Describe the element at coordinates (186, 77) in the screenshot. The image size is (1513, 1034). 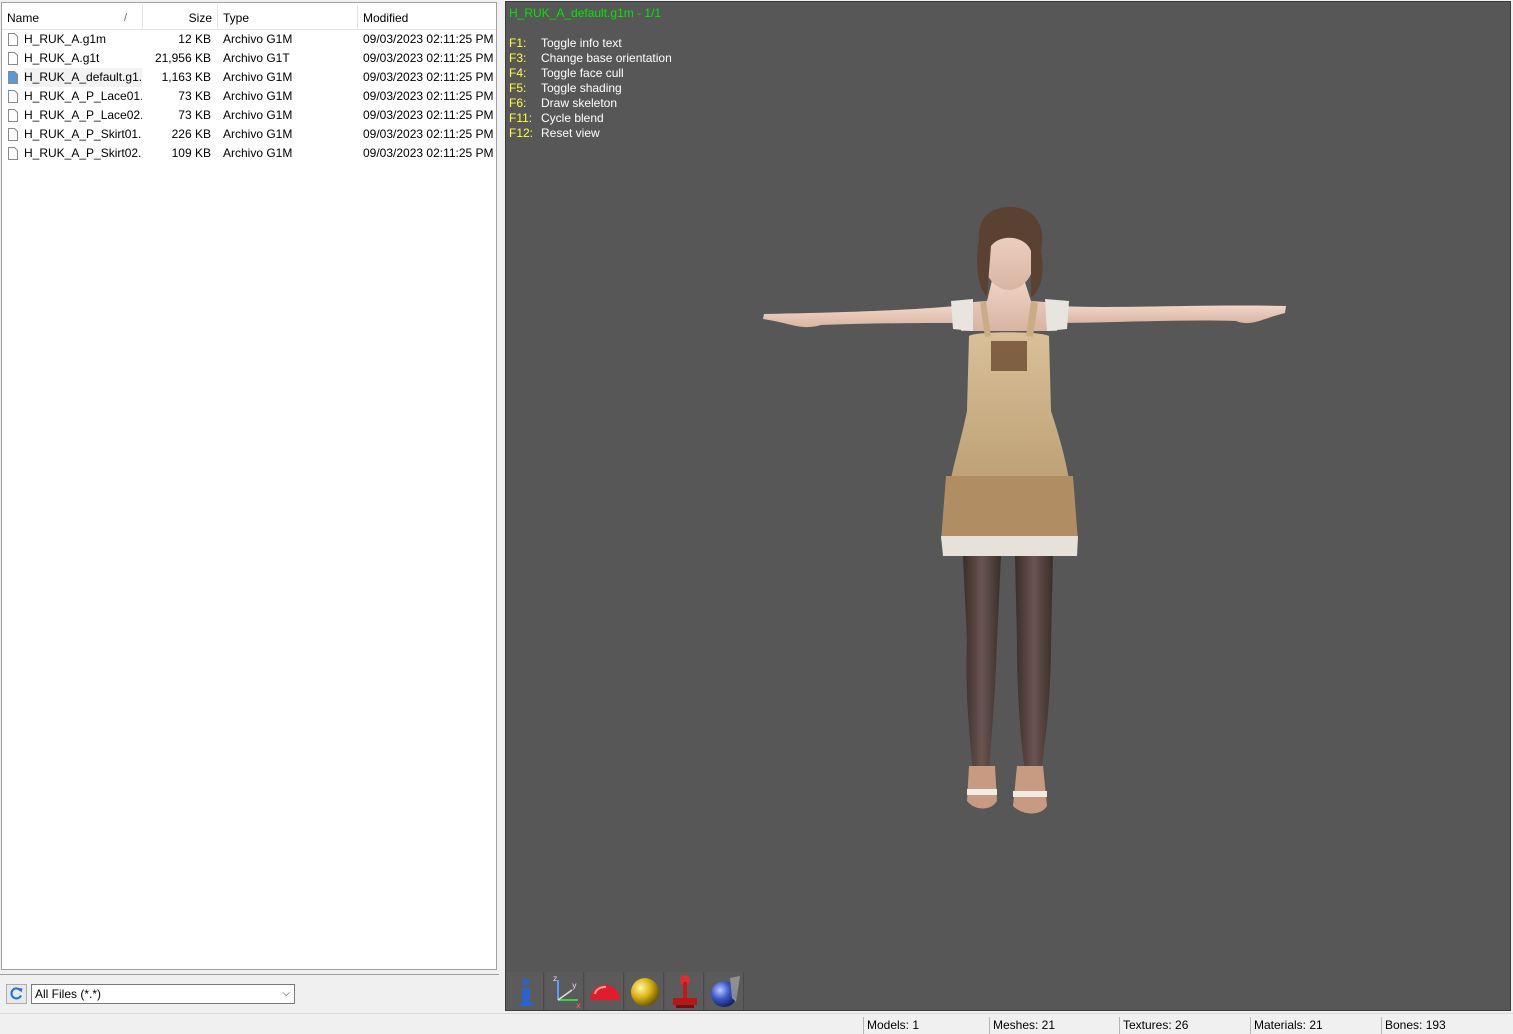
I see `file-size: 1,163 KB` at that location.